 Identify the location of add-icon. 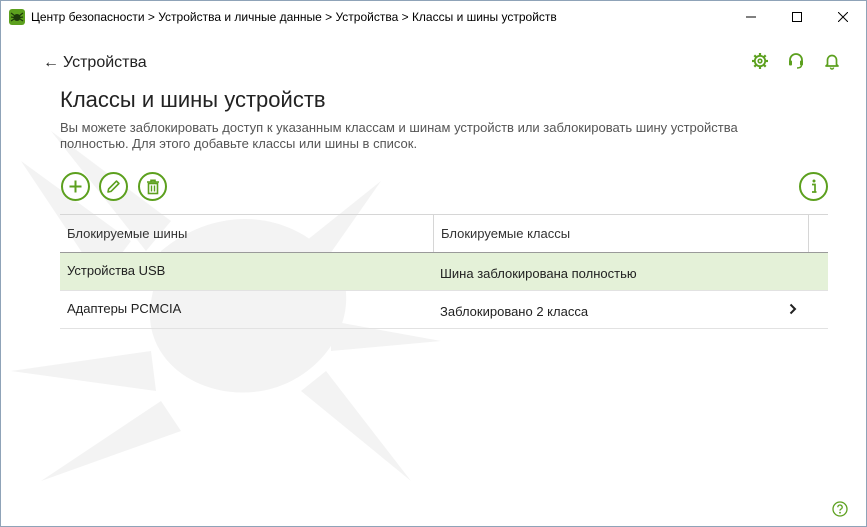
(75, 186).